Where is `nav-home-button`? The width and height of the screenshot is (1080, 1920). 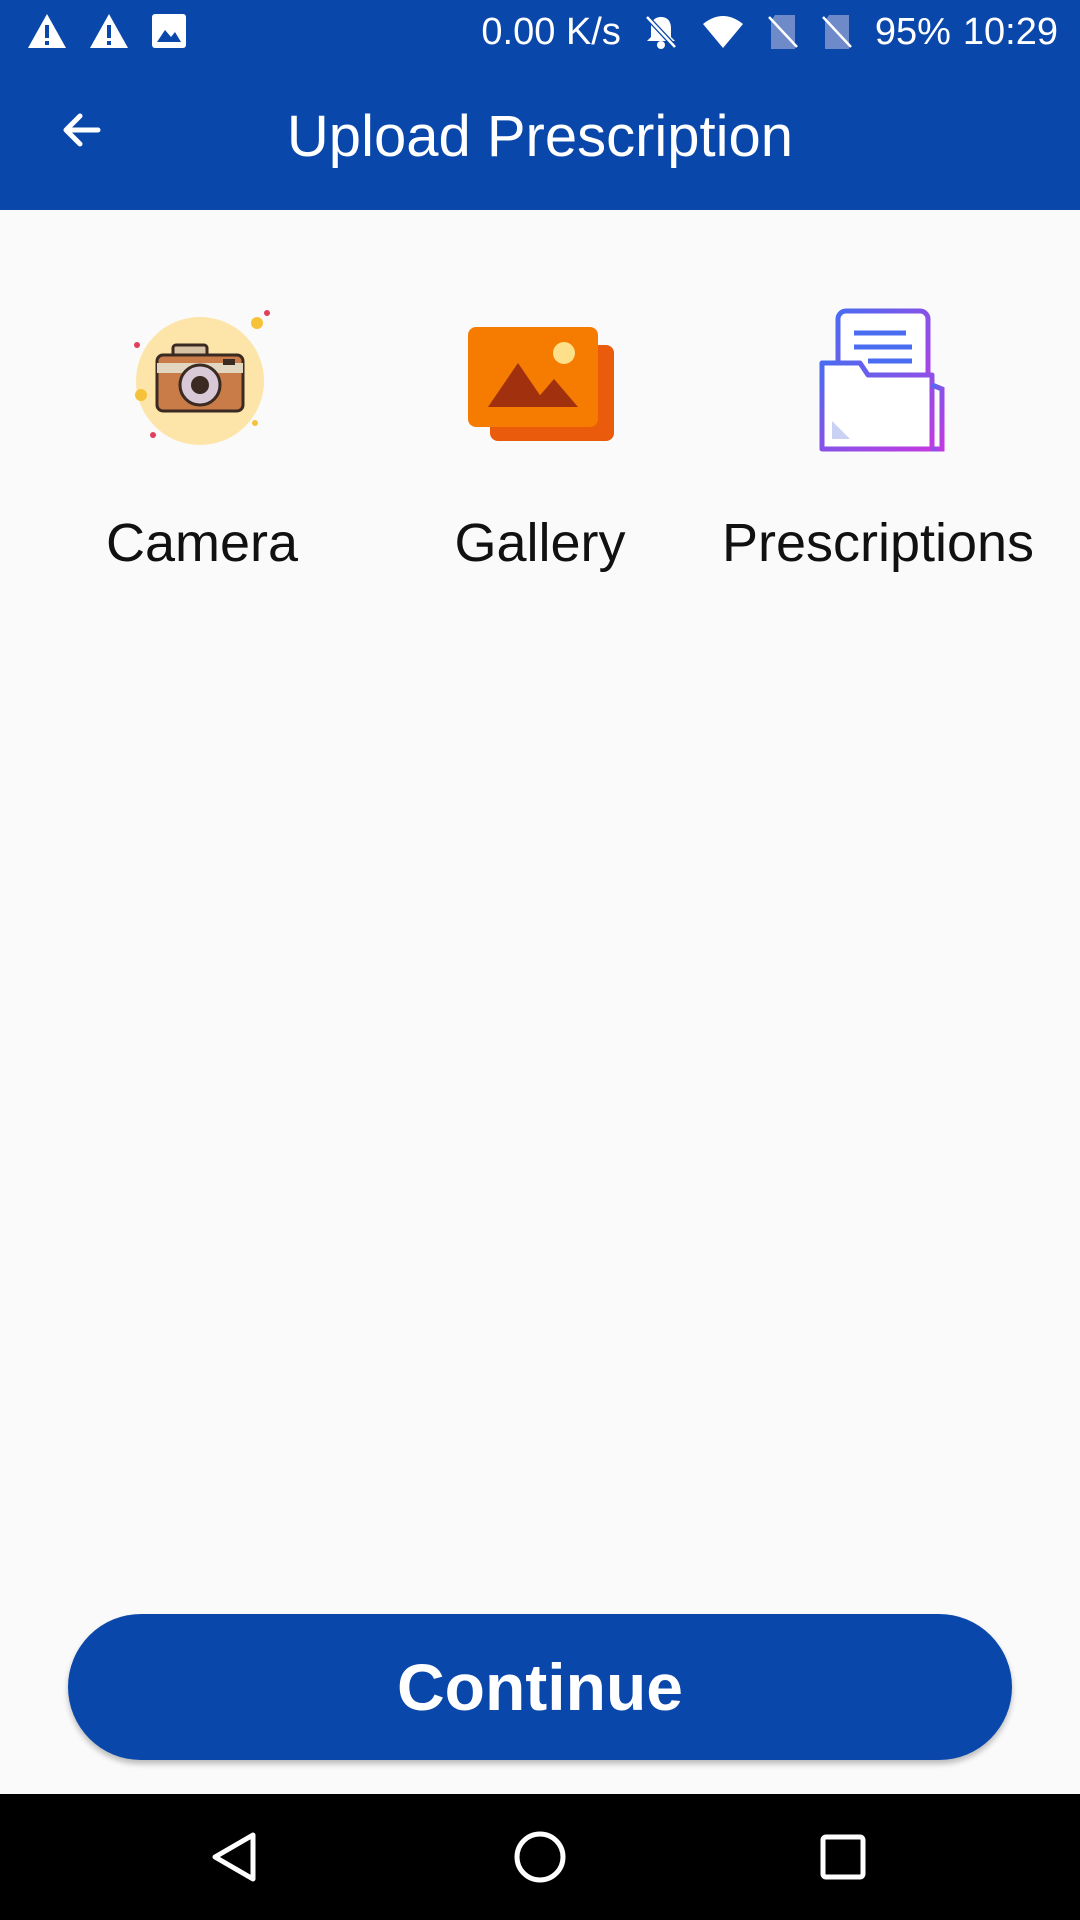
nav-home-button is located at coordinates (540, 1857).